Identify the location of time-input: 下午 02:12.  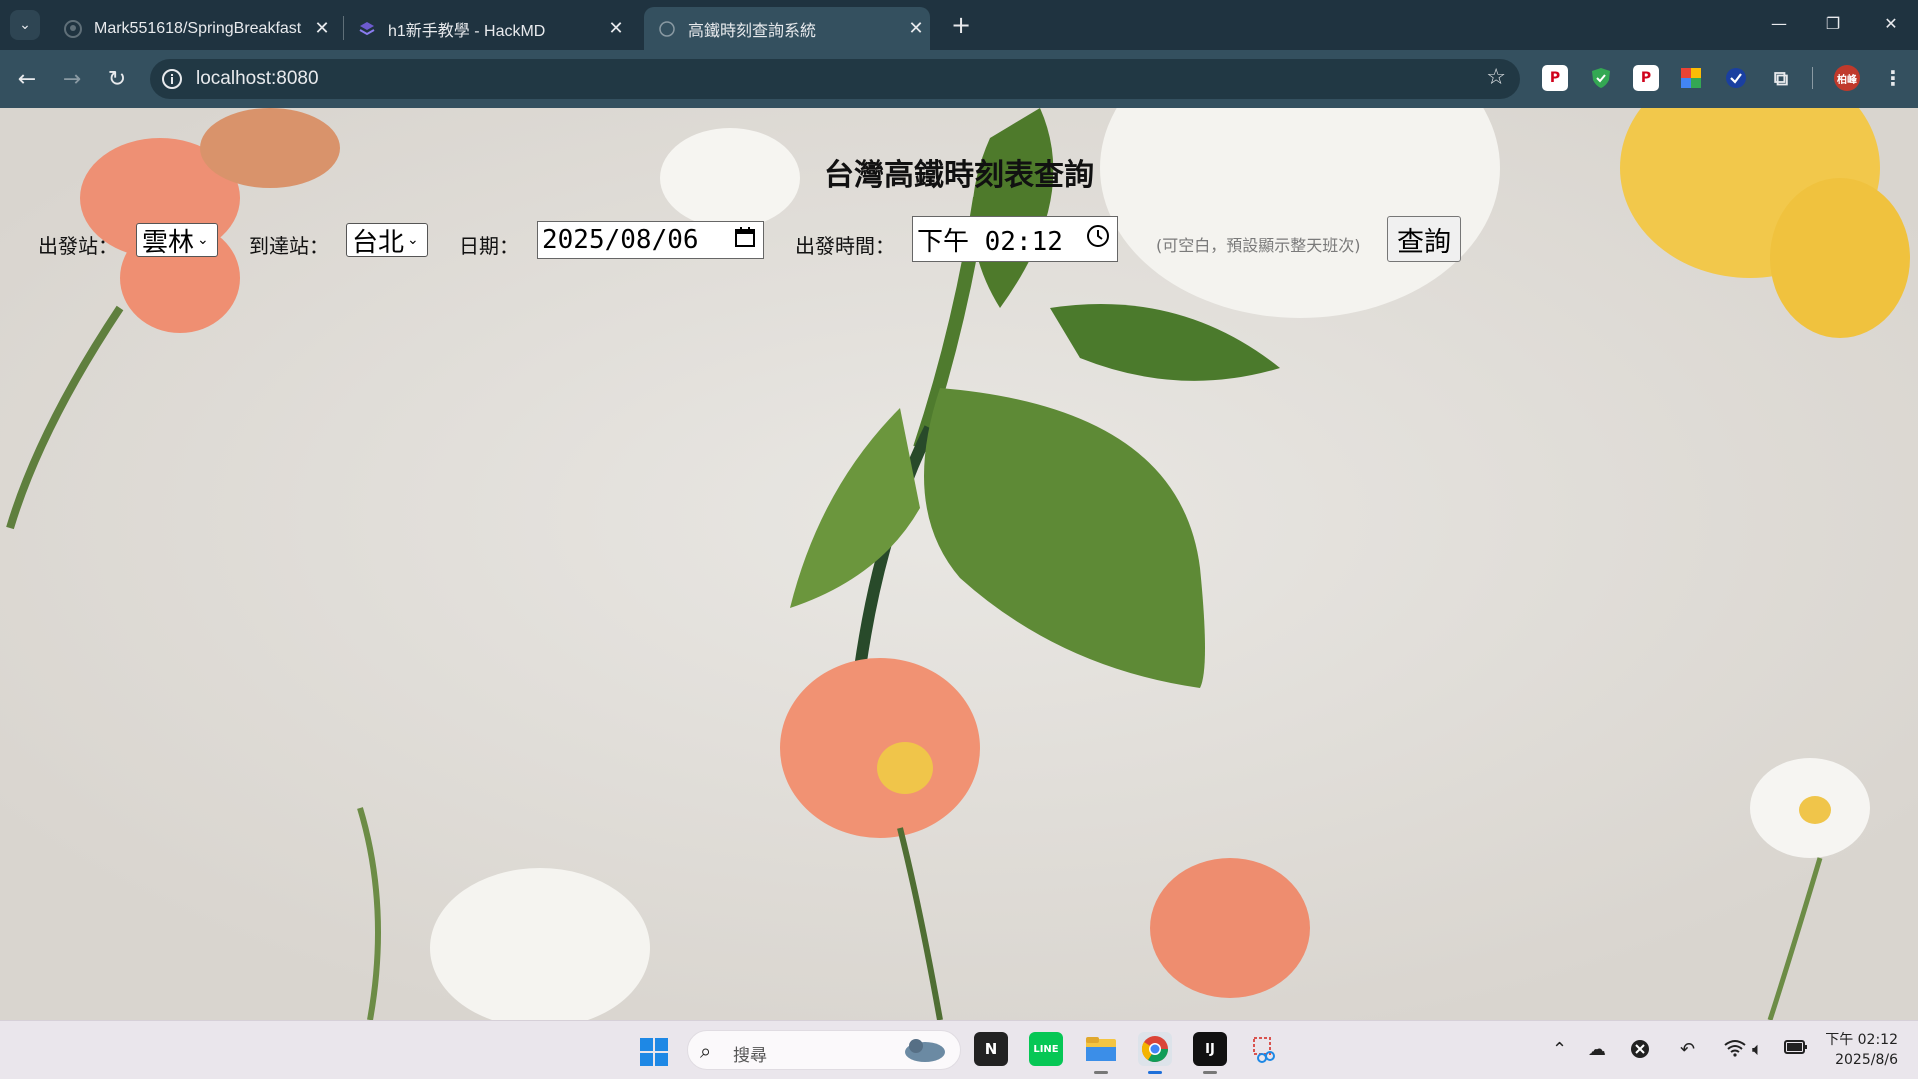
(1015, 239).